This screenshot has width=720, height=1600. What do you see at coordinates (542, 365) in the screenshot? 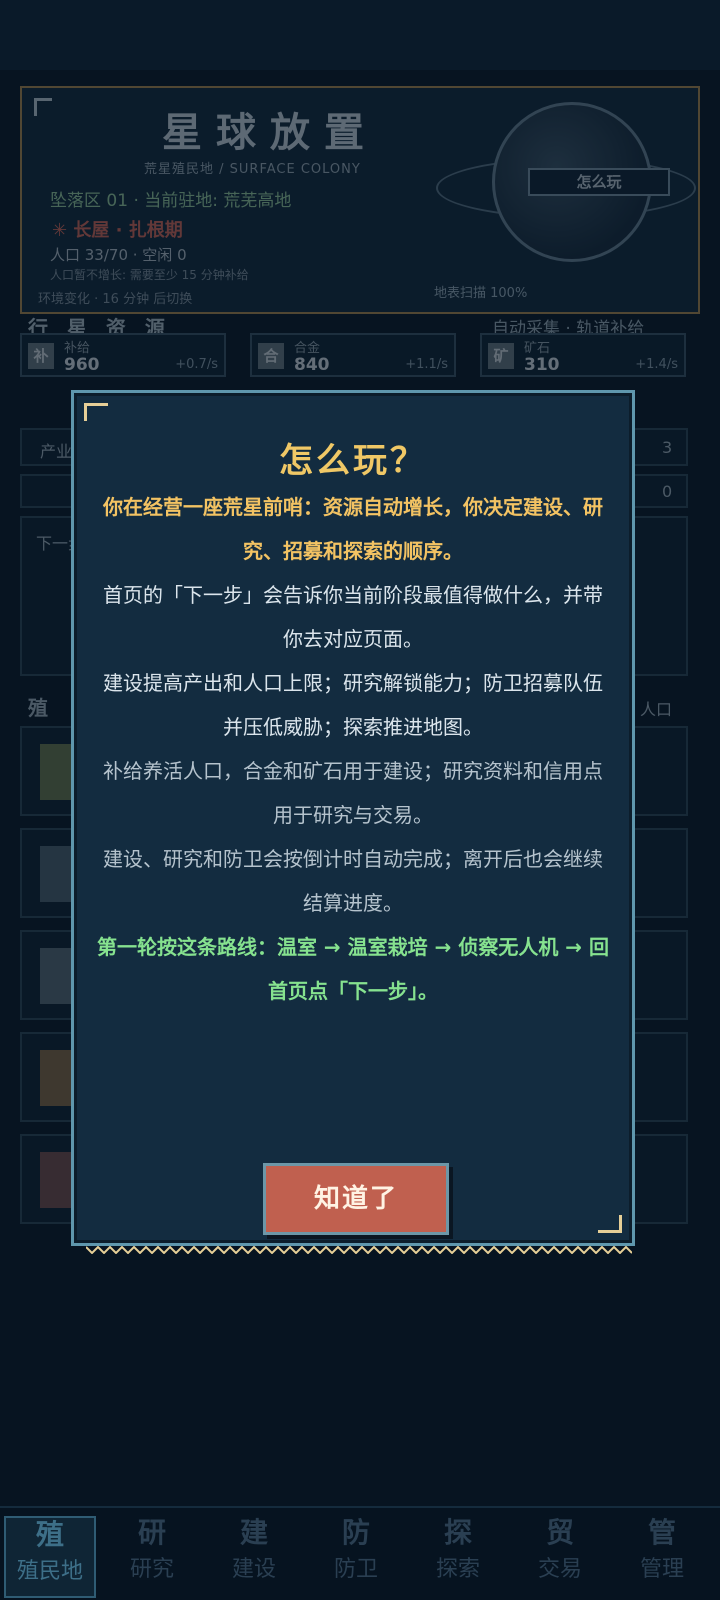
I see `resource-value: 310` at bounding box center [542, 365].